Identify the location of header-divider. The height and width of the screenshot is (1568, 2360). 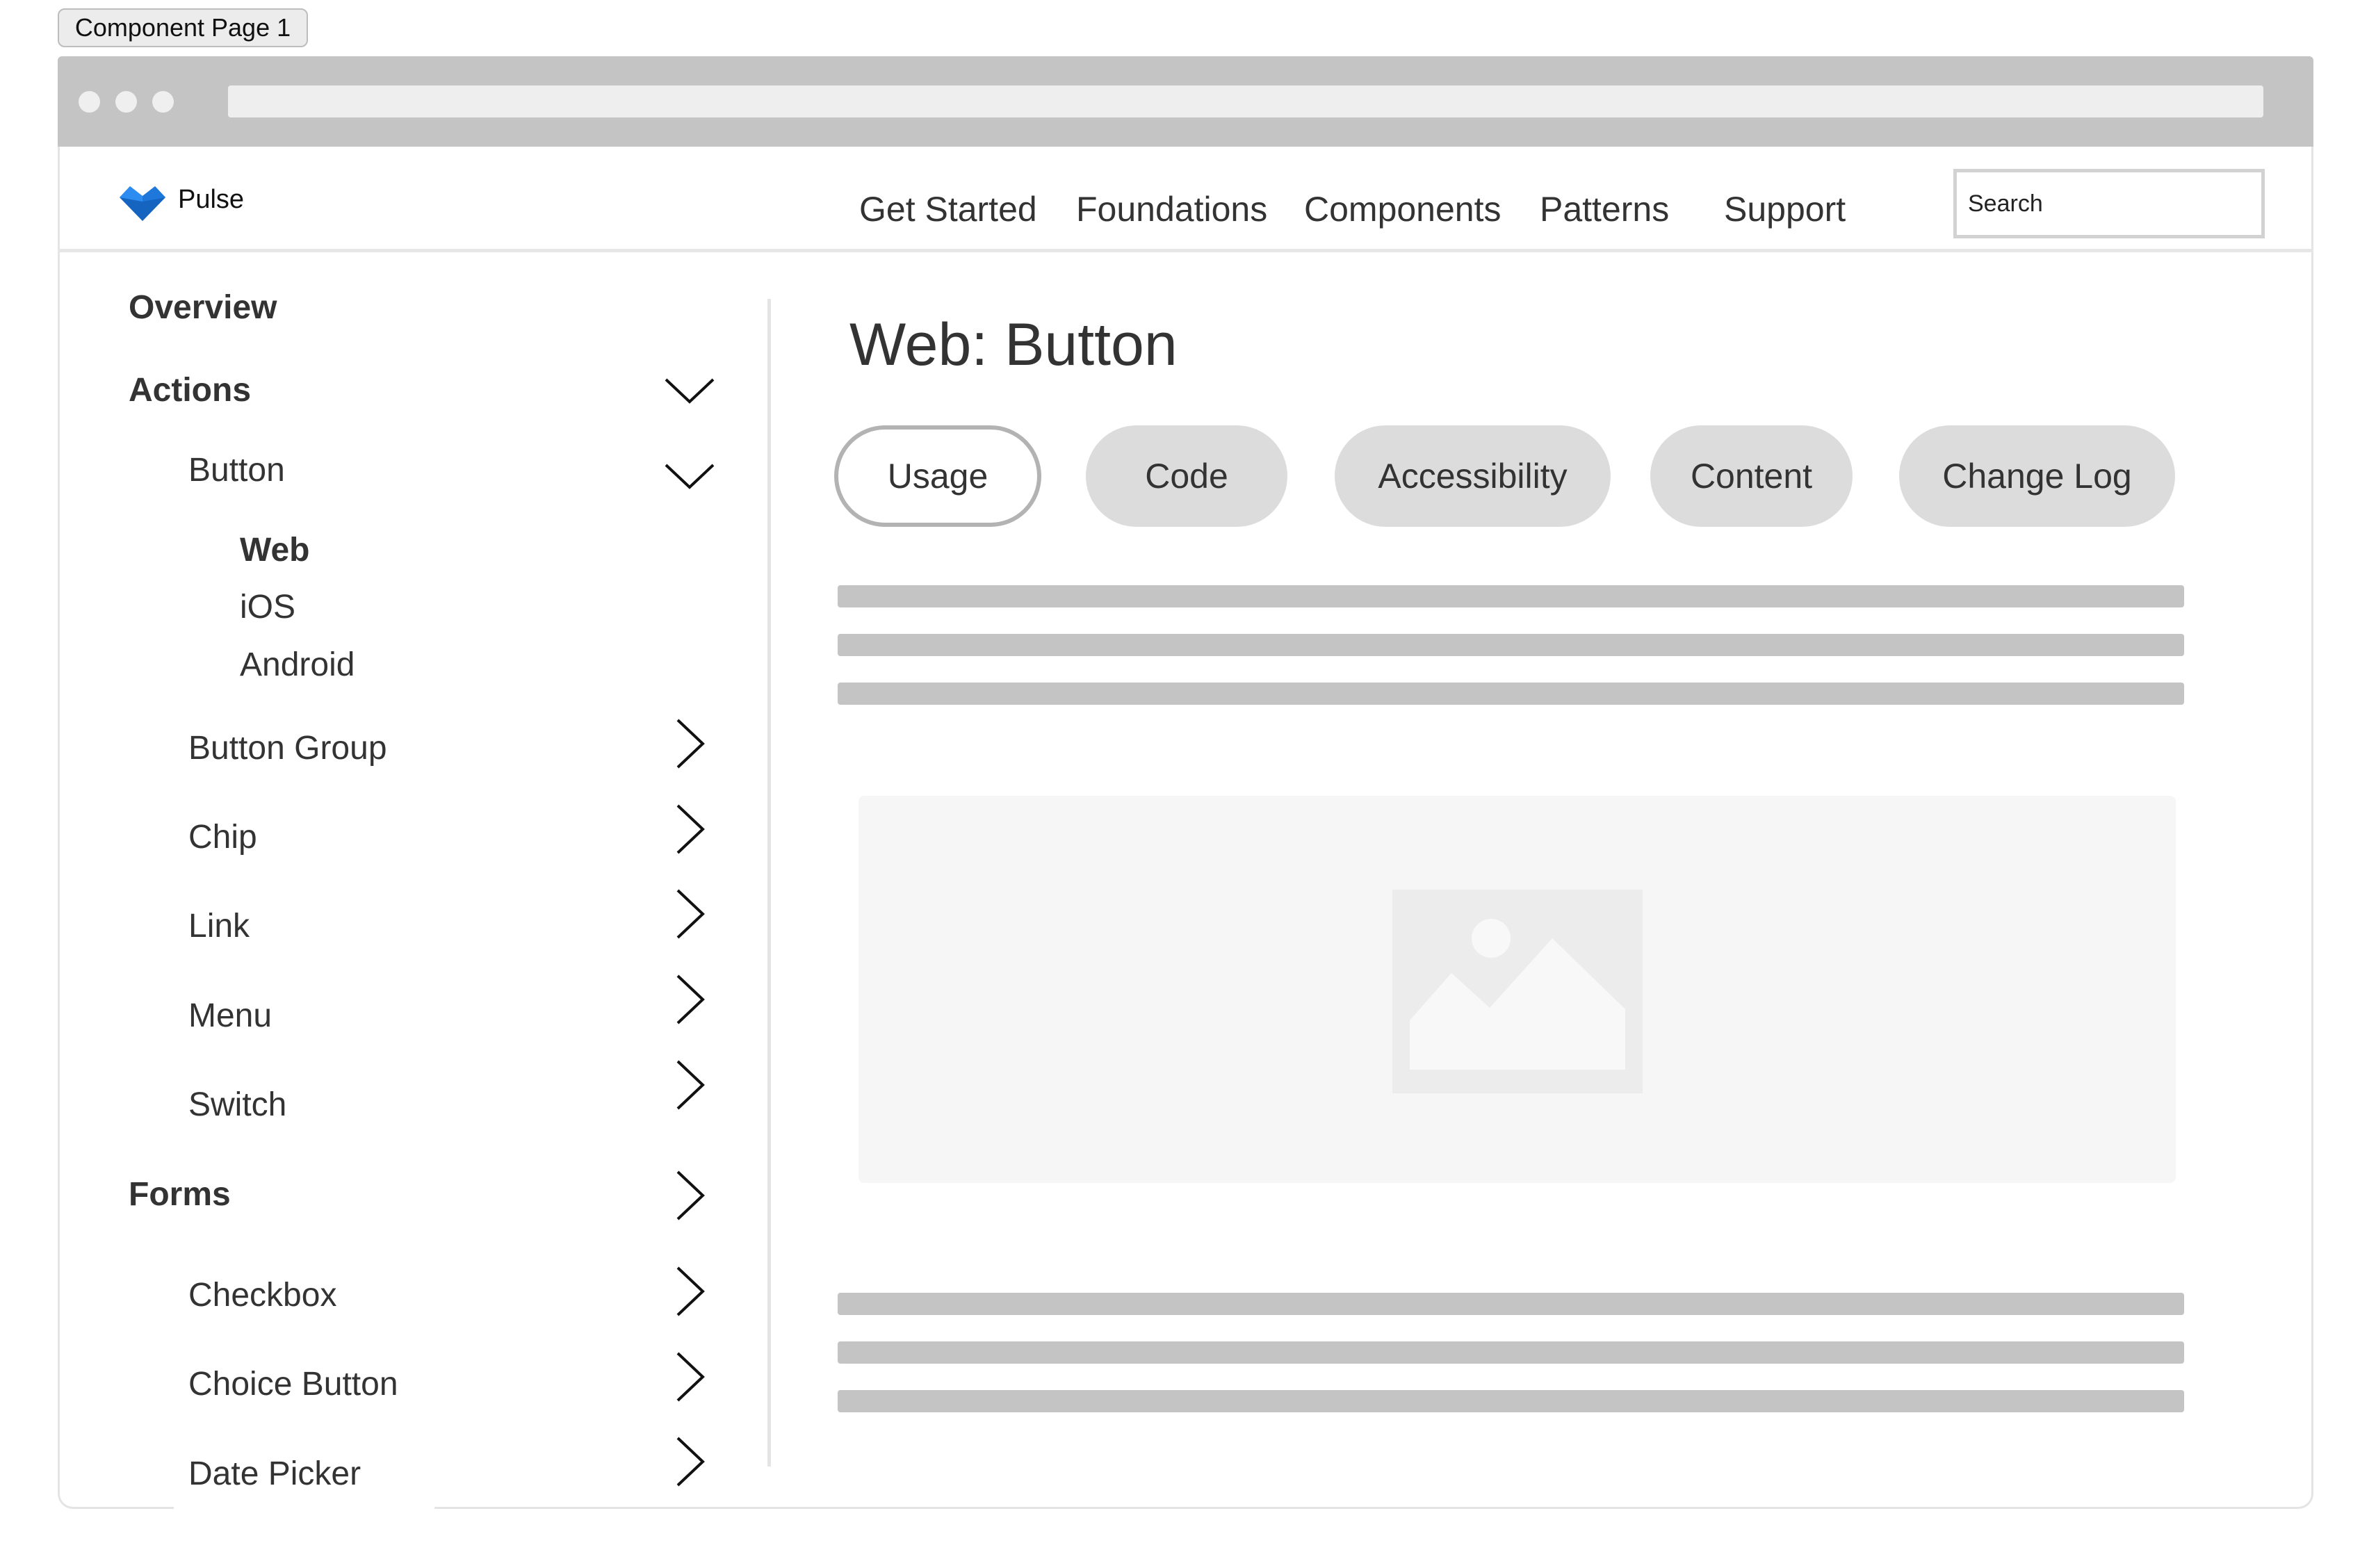
(1185, 250).